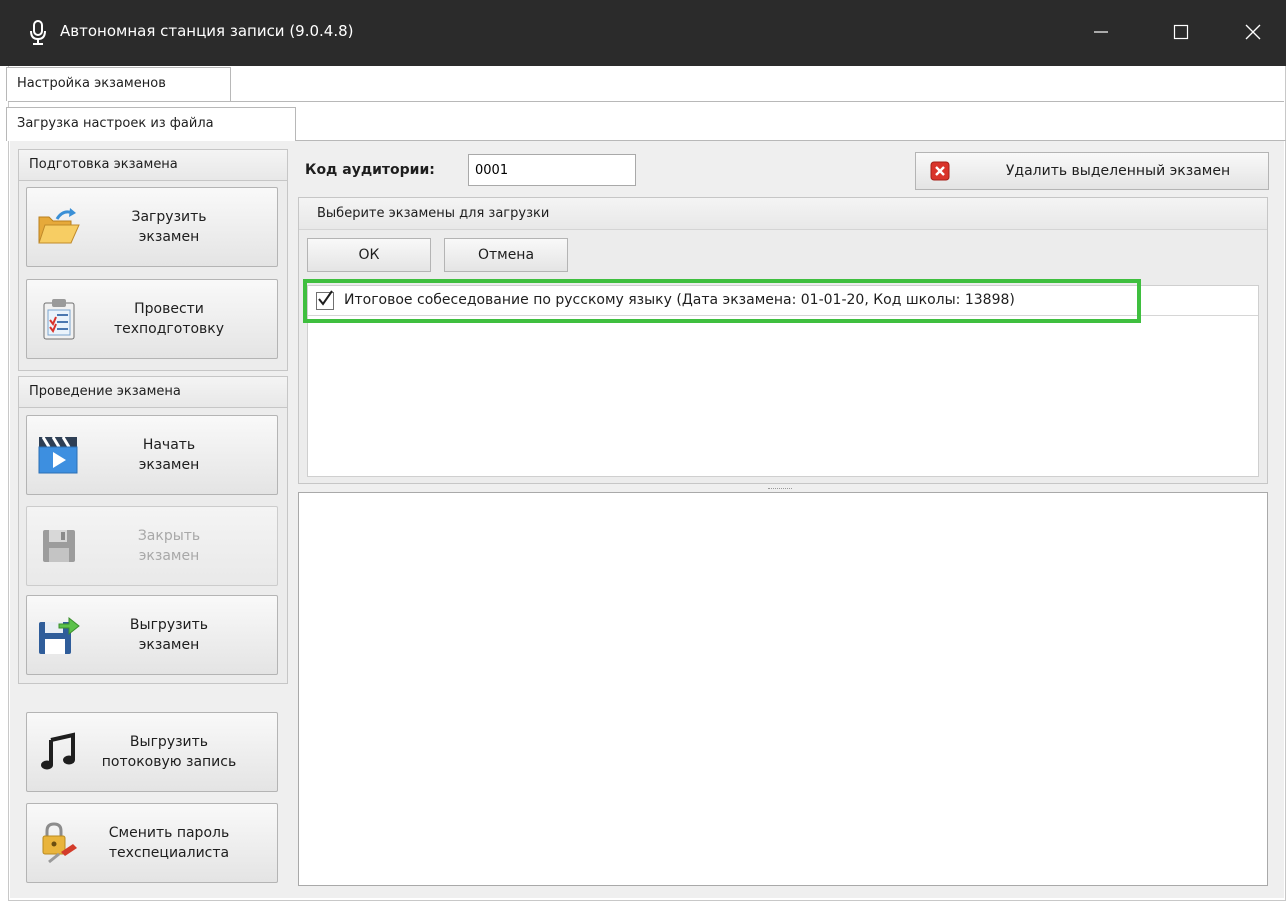 Image resolution: width=1286 pixels, height=901 pixels. Describe the element at coordinates (169, 742) in the screenshot. I see `export-stream-label: Выгрузить` at that location.